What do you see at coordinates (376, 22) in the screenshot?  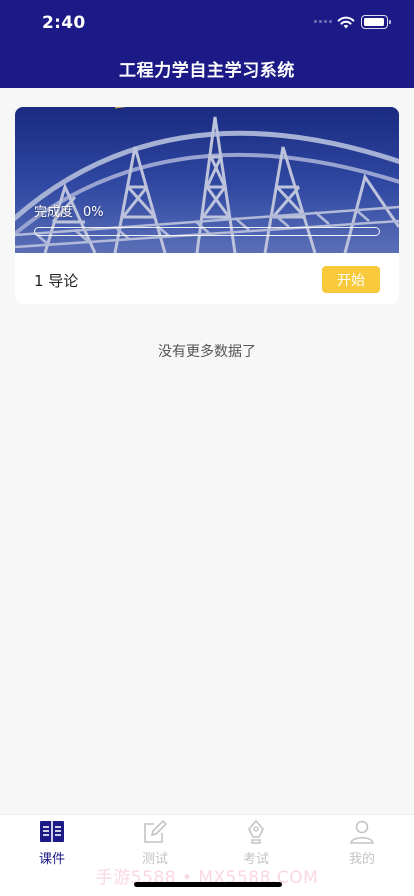 I see `battery-icon` at bounding box center [376, 22].